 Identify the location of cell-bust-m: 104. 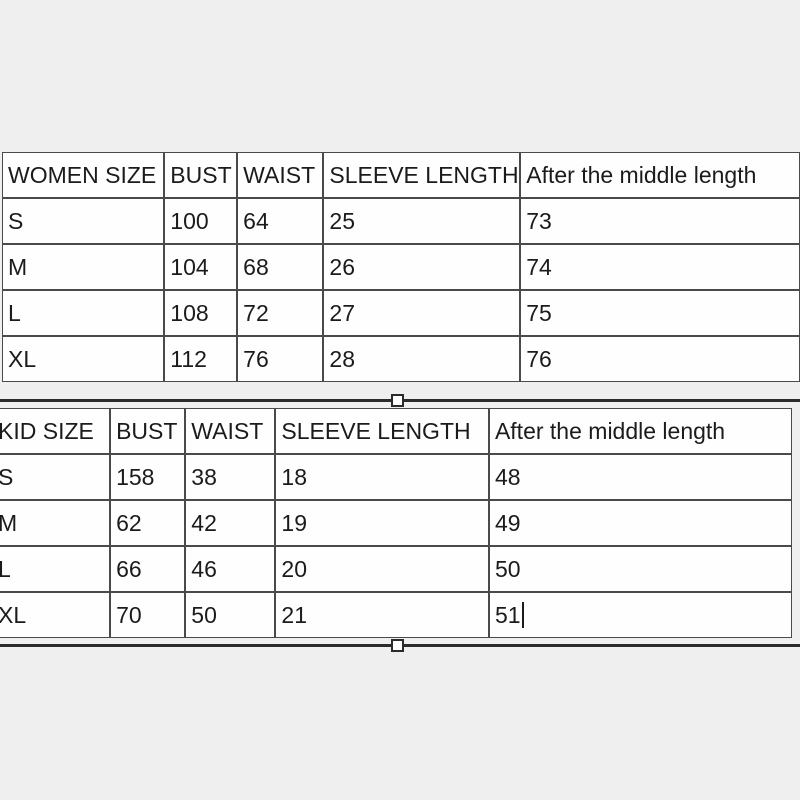
(201, 267).